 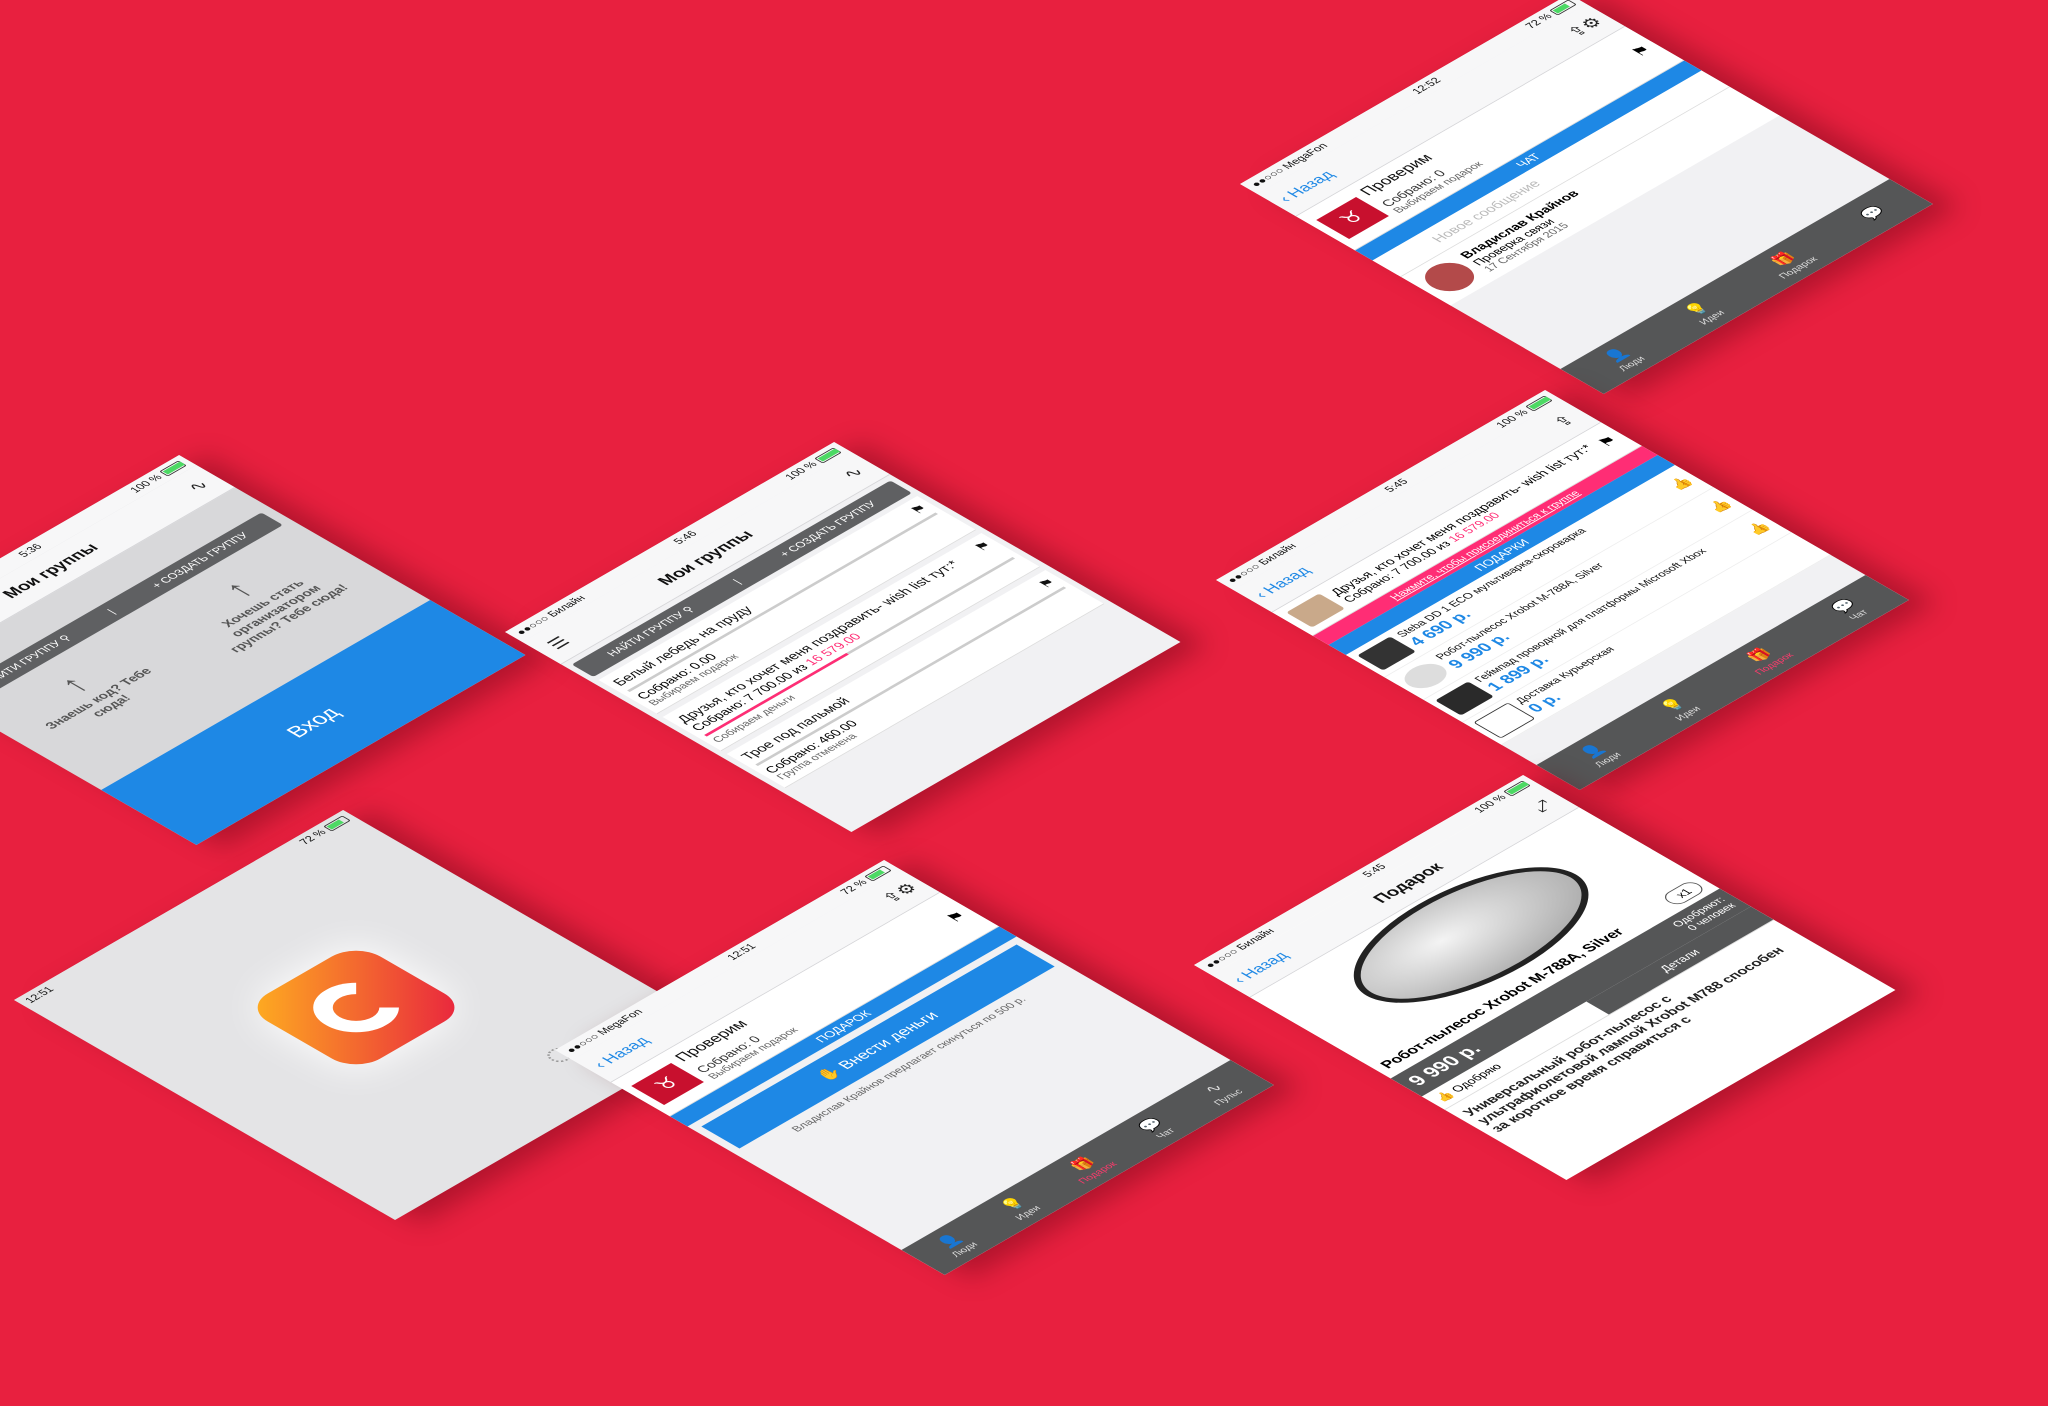 I want to click on battery-icon, so click(x=337, y=823).